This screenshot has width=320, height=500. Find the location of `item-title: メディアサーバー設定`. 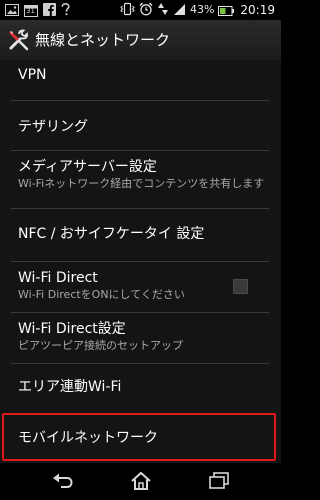

item-title: メディアサーバー設定 is located at coordinates (87, 167).